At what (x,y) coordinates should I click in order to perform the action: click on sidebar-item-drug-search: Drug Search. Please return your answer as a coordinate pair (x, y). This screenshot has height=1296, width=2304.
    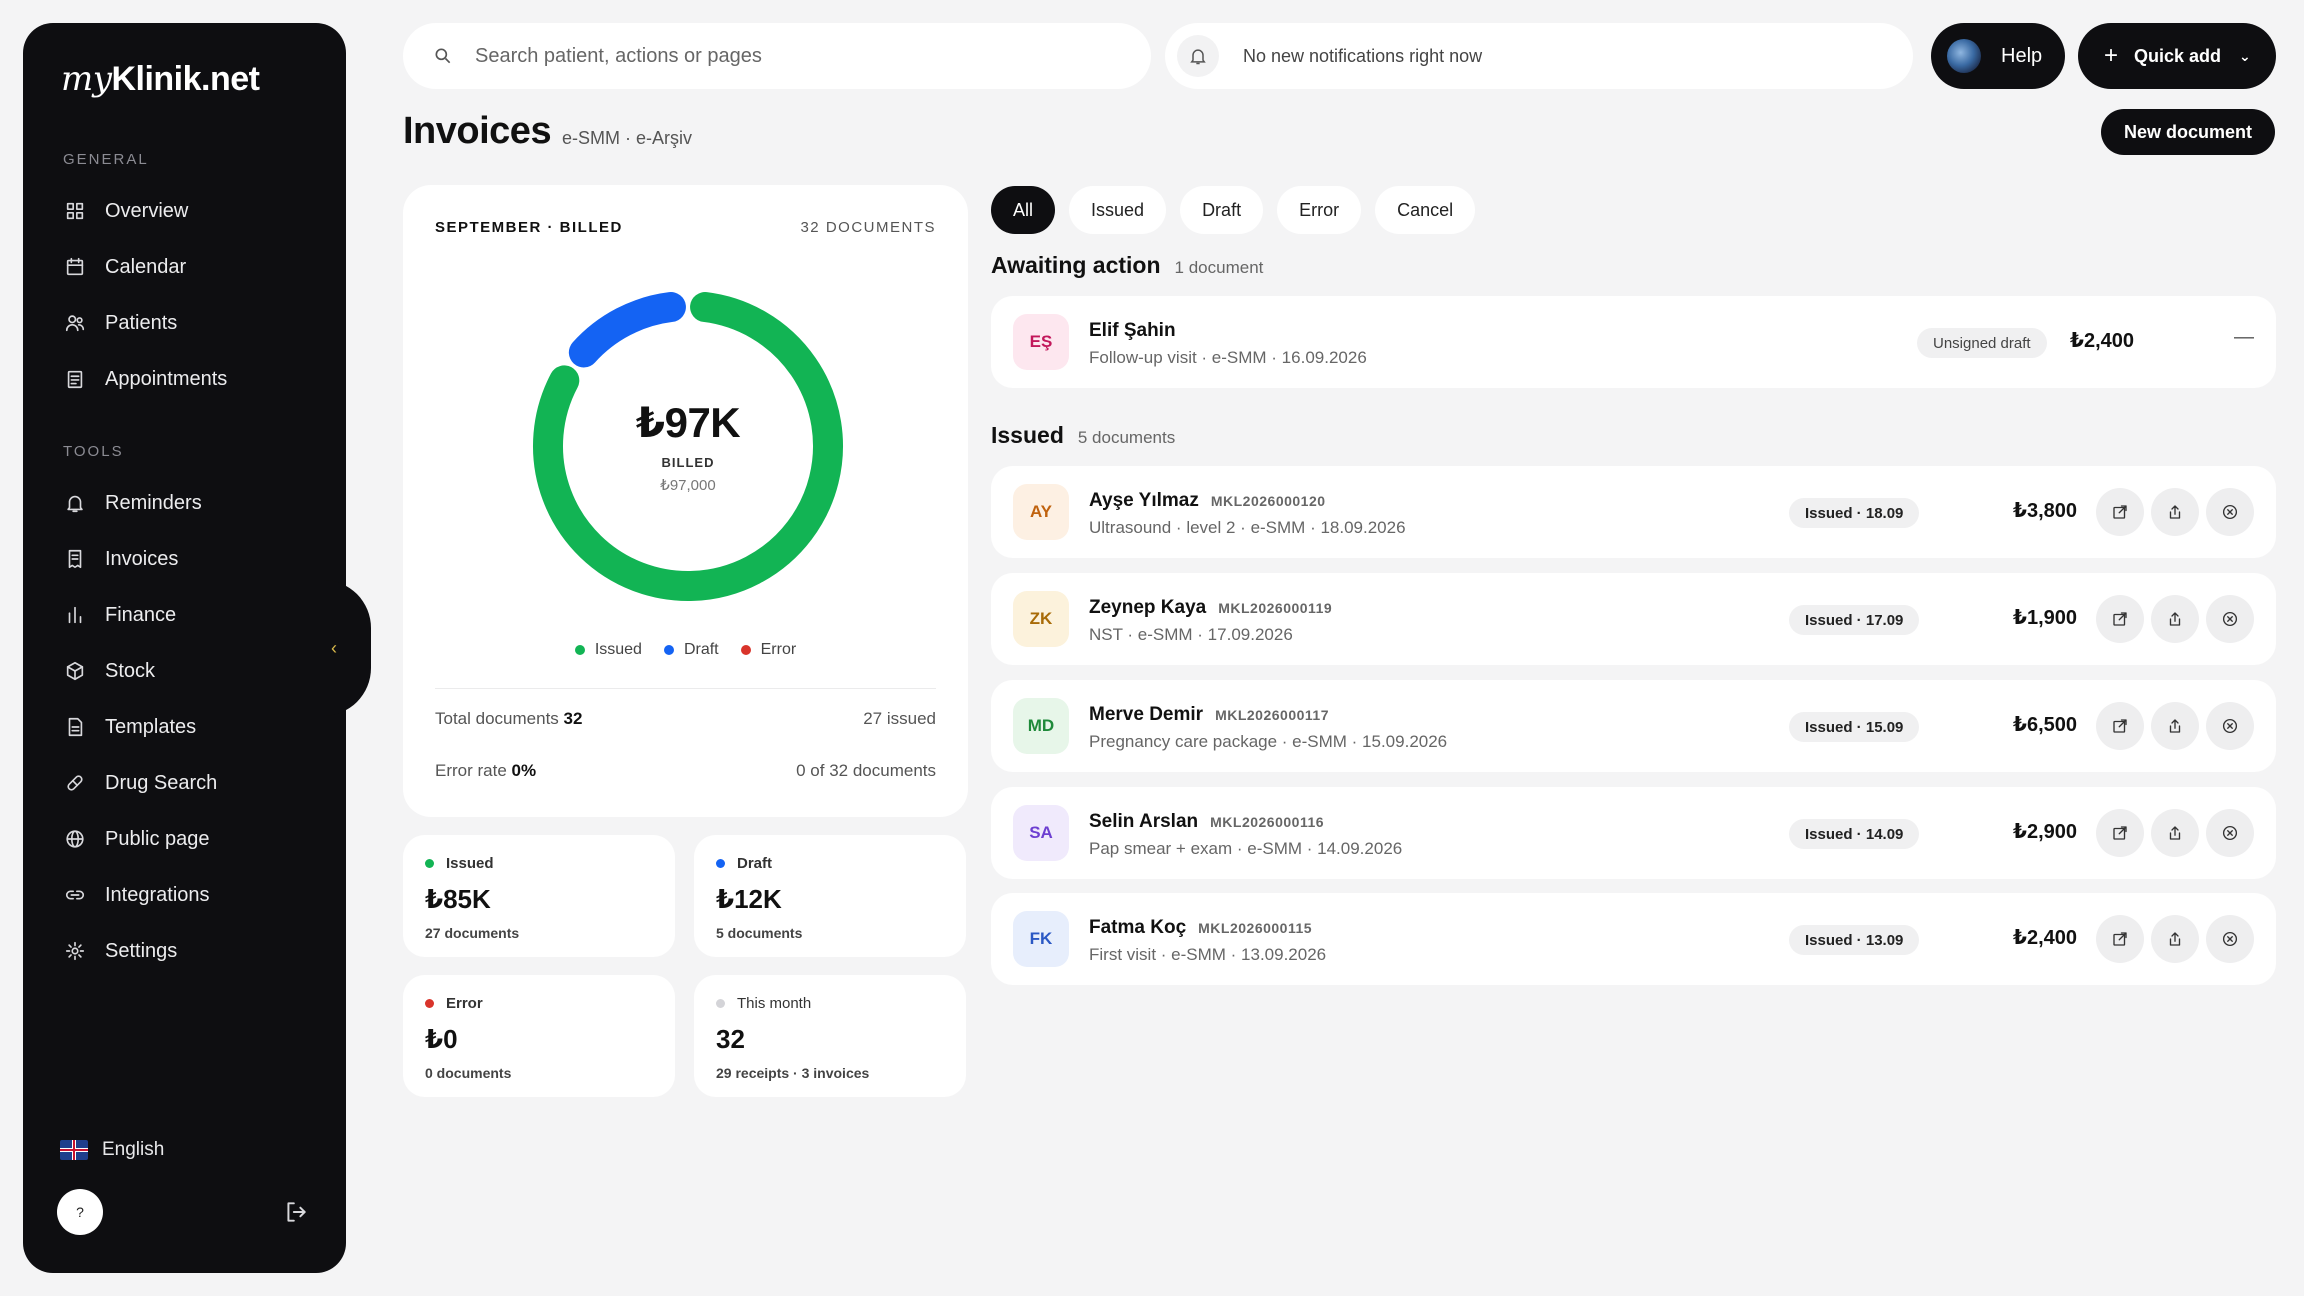
    Looking at the image, I should click on (140, 783).